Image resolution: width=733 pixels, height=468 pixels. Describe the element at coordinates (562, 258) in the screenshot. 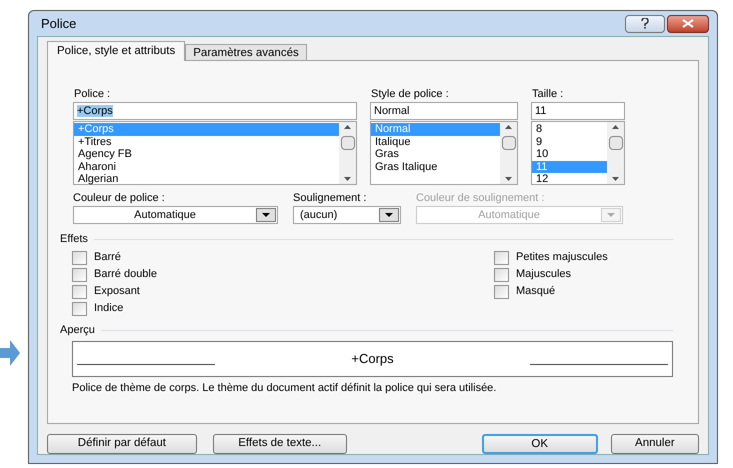

I see `checkbox-label: Petites majuscules` at that location.